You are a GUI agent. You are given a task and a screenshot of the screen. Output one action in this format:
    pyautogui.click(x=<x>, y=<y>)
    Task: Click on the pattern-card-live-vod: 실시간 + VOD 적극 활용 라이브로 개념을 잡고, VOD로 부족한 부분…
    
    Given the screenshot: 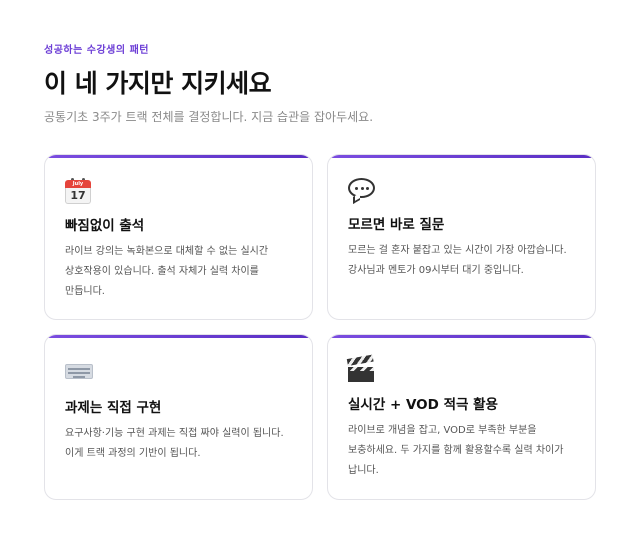 What is the action you would take?
    pyautogui.click(x=461, y=417)
    